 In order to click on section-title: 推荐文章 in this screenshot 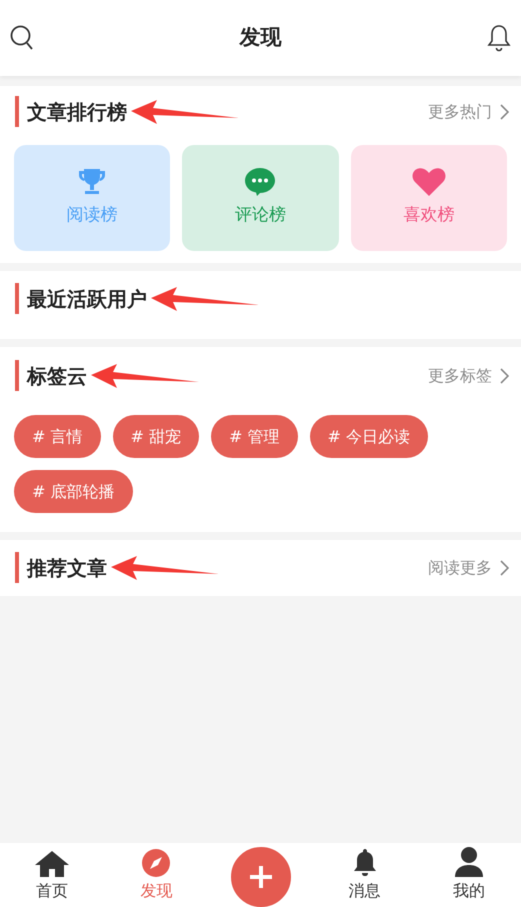, I will do `click(67, 568)`.